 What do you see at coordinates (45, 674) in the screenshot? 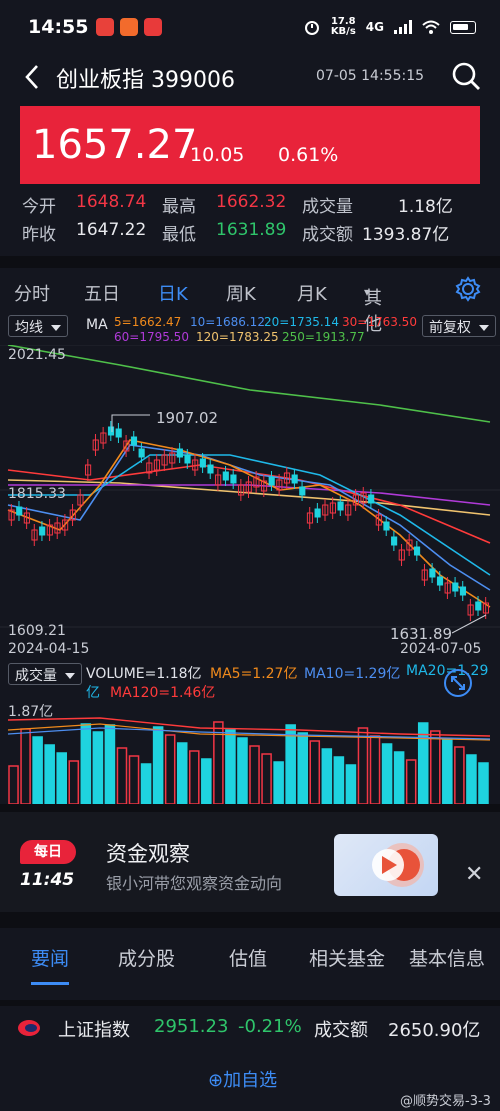
I see `volume-indicator-select: 成交量` at bounding box center [45, 674].